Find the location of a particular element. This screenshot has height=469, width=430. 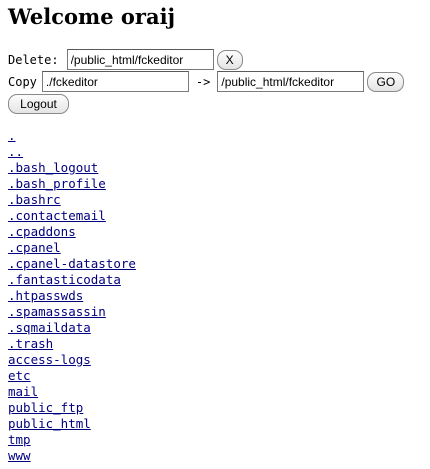

list-item: .sqmaildata is located at coordinates (72, 328).